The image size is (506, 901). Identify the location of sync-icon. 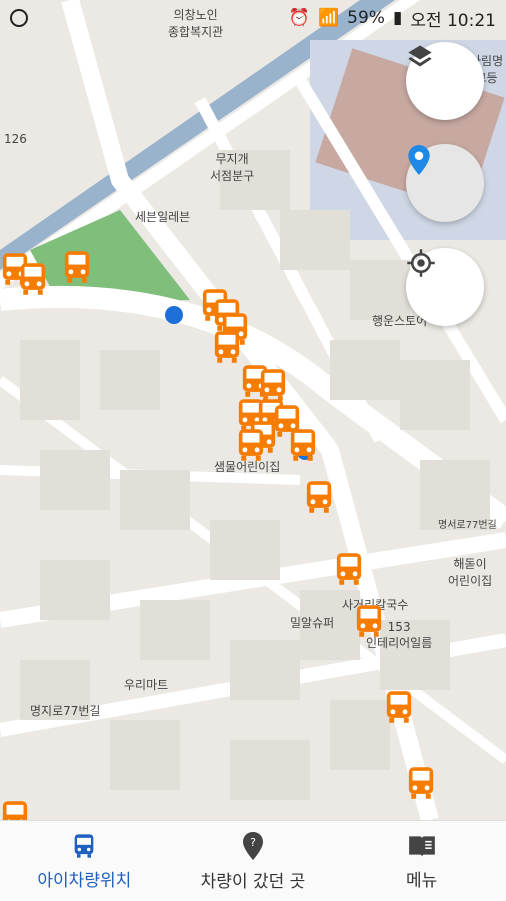
(19, 18).